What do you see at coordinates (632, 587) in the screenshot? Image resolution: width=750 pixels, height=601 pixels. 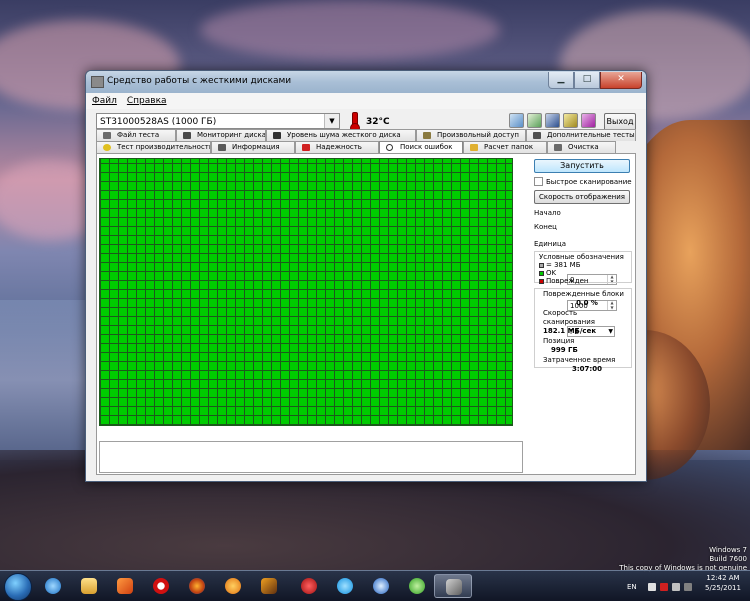 I see `language-indicator: EN` at bounding box center [632, 587].